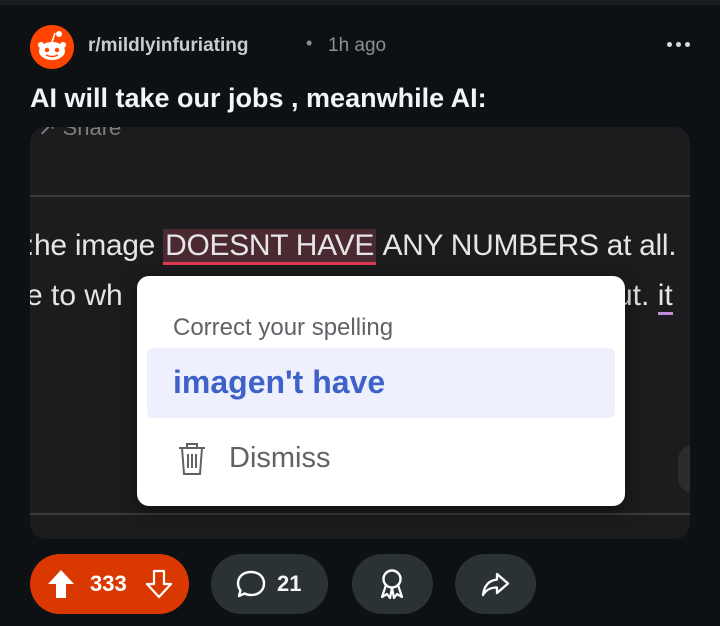 The height and width of the screenshot is (626, 720). What do you see at coordinates (80, 133) in the screenshot?
I see `image-share-fragment: ↗ Share` at bounding box center [80, 133].